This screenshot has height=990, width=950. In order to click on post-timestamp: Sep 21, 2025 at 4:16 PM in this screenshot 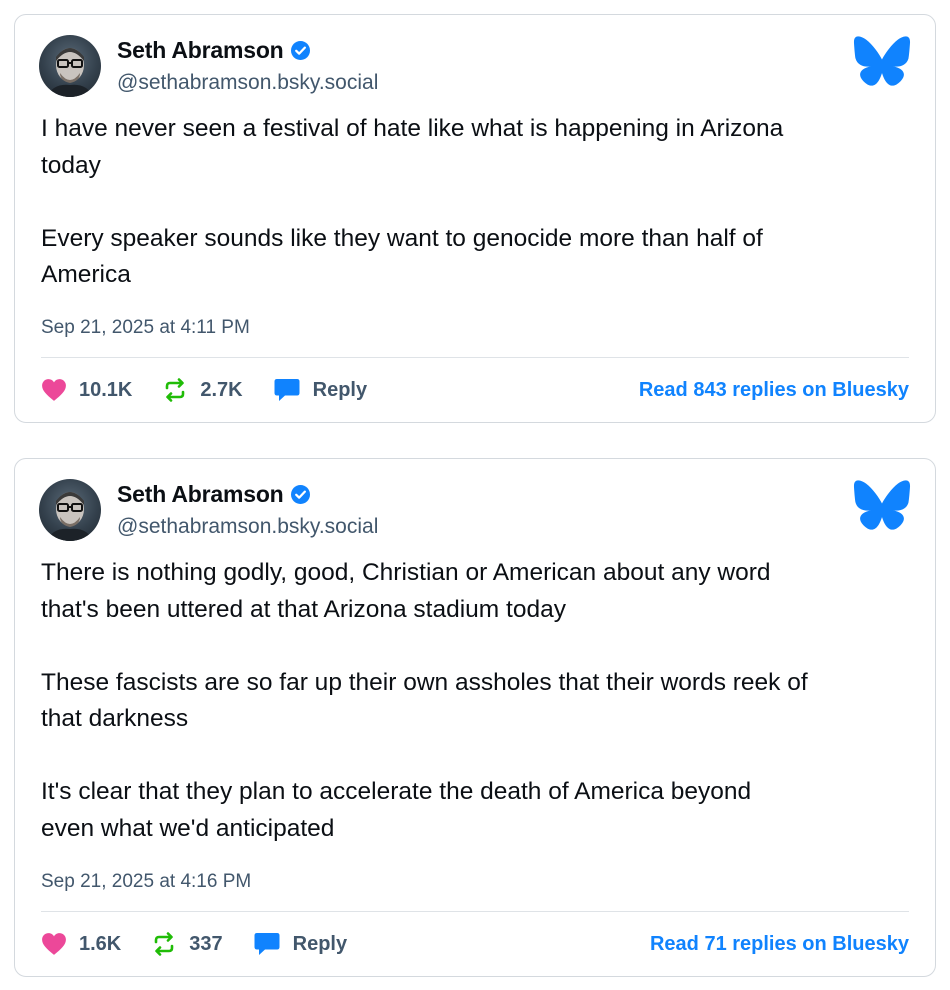, I will do `click(146, 882)`.